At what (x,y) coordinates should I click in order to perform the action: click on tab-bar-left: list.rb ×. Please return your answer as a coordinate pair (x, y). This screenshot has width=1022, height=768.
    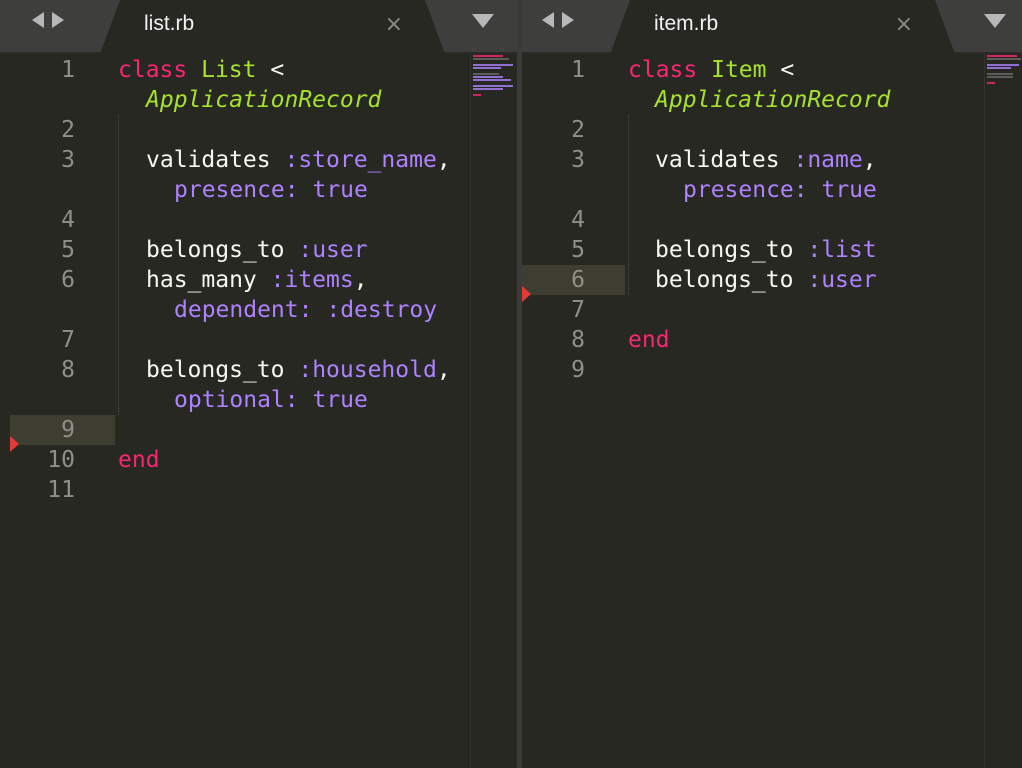
    Looking at the image, I should click on (258, 27).